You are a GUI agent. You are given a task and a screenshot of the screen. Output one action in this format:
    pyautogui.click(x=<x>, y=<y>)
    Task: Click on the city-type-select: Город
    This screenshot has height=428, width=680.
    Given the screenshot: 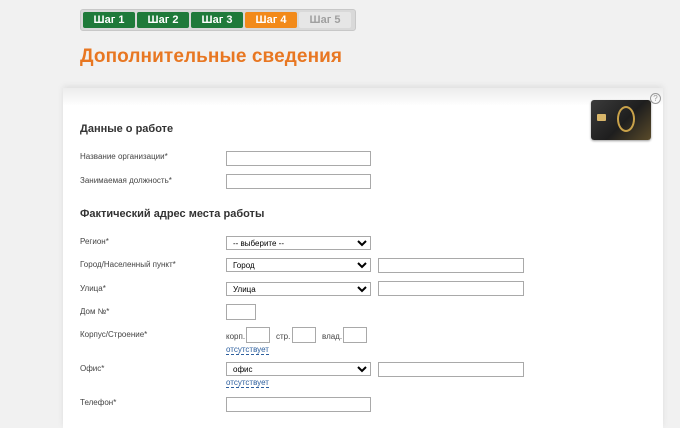 What is the action you would take?
    pyautogui.click(x=298, y=265)
    